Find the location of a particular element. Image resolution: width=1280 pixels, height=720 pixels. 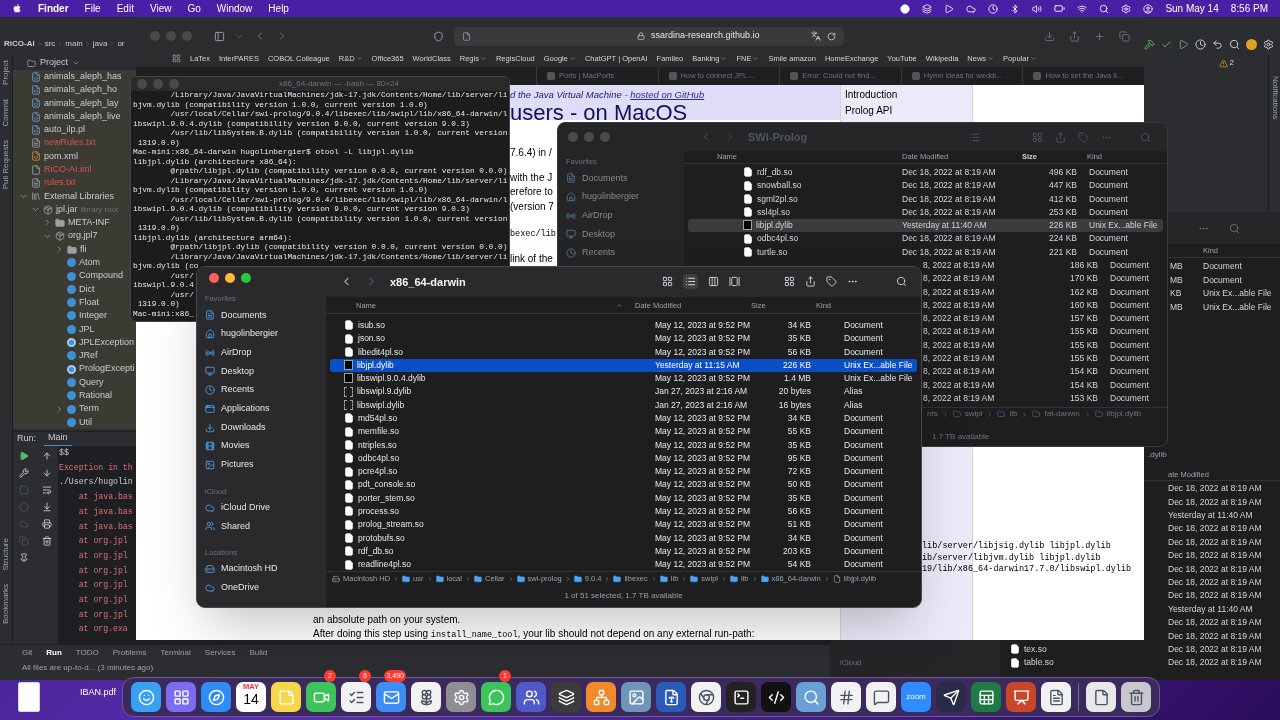

tree-item: Rational is located at coordinates (96, 396).